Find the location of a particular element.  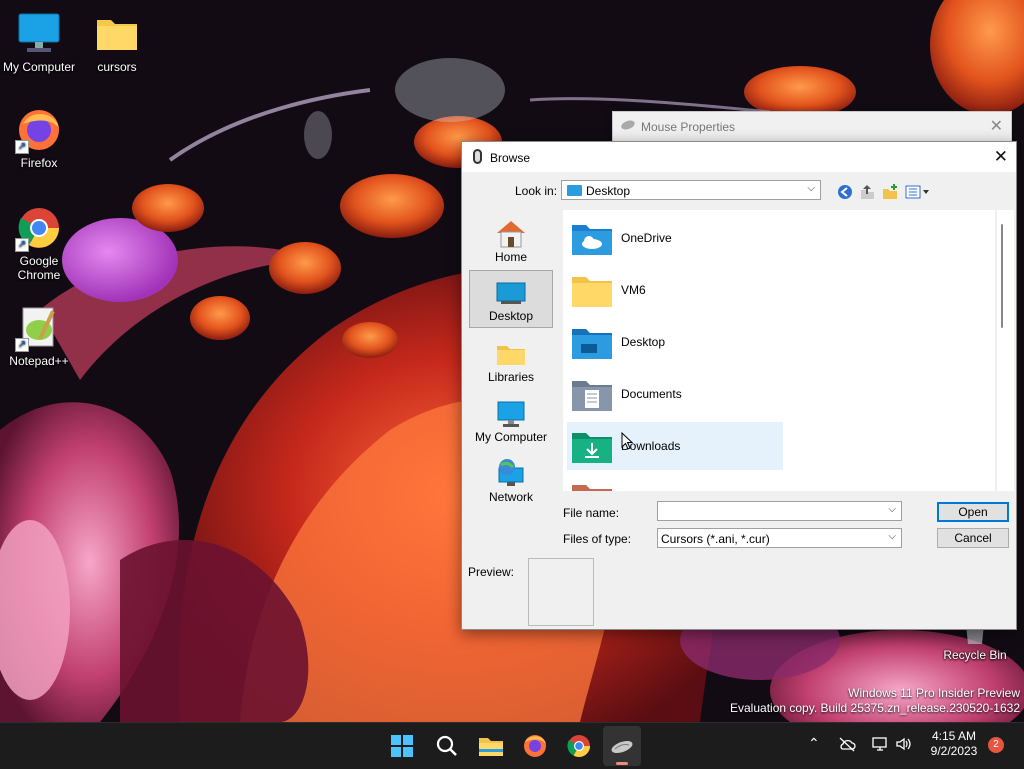

search-icon is located at coordinates (447, 746).